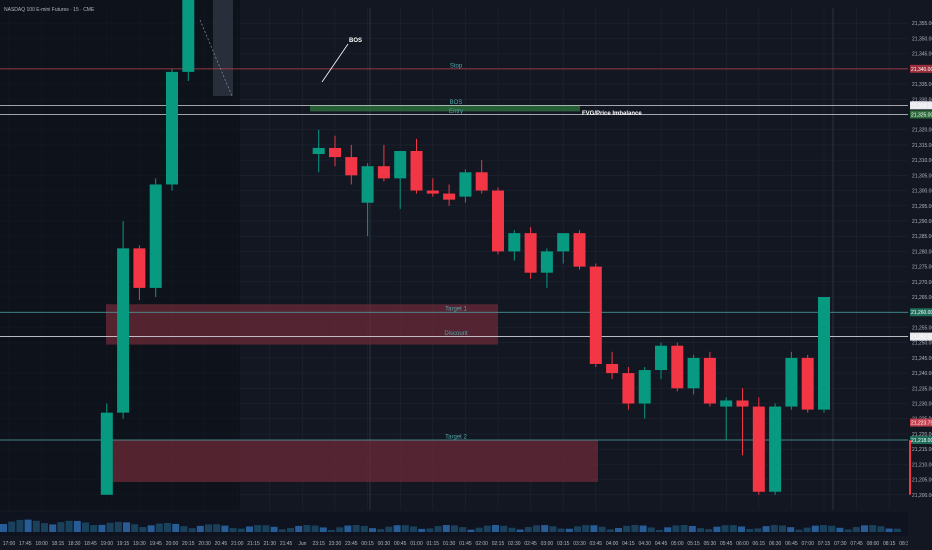 Image resolution: width=932 pixels, height=550 pixels. I want to click on x-tick-label: 06:45, so click(791, 544).